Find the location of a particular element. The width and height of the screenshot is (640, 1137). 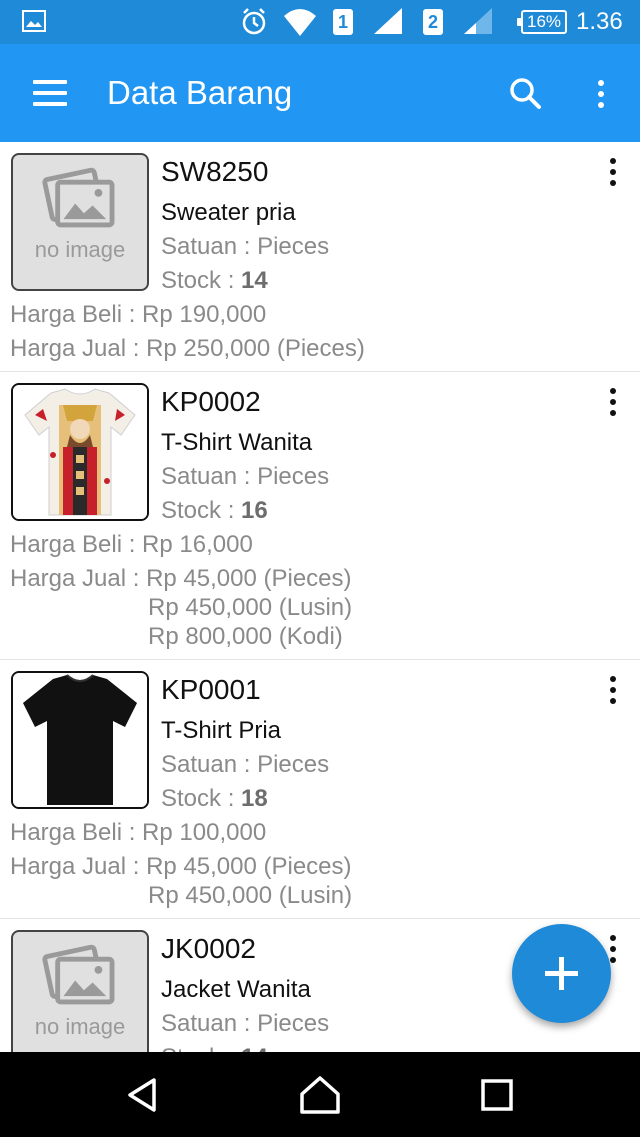

item-code: KP0001 is located at coordinates (211, 689).